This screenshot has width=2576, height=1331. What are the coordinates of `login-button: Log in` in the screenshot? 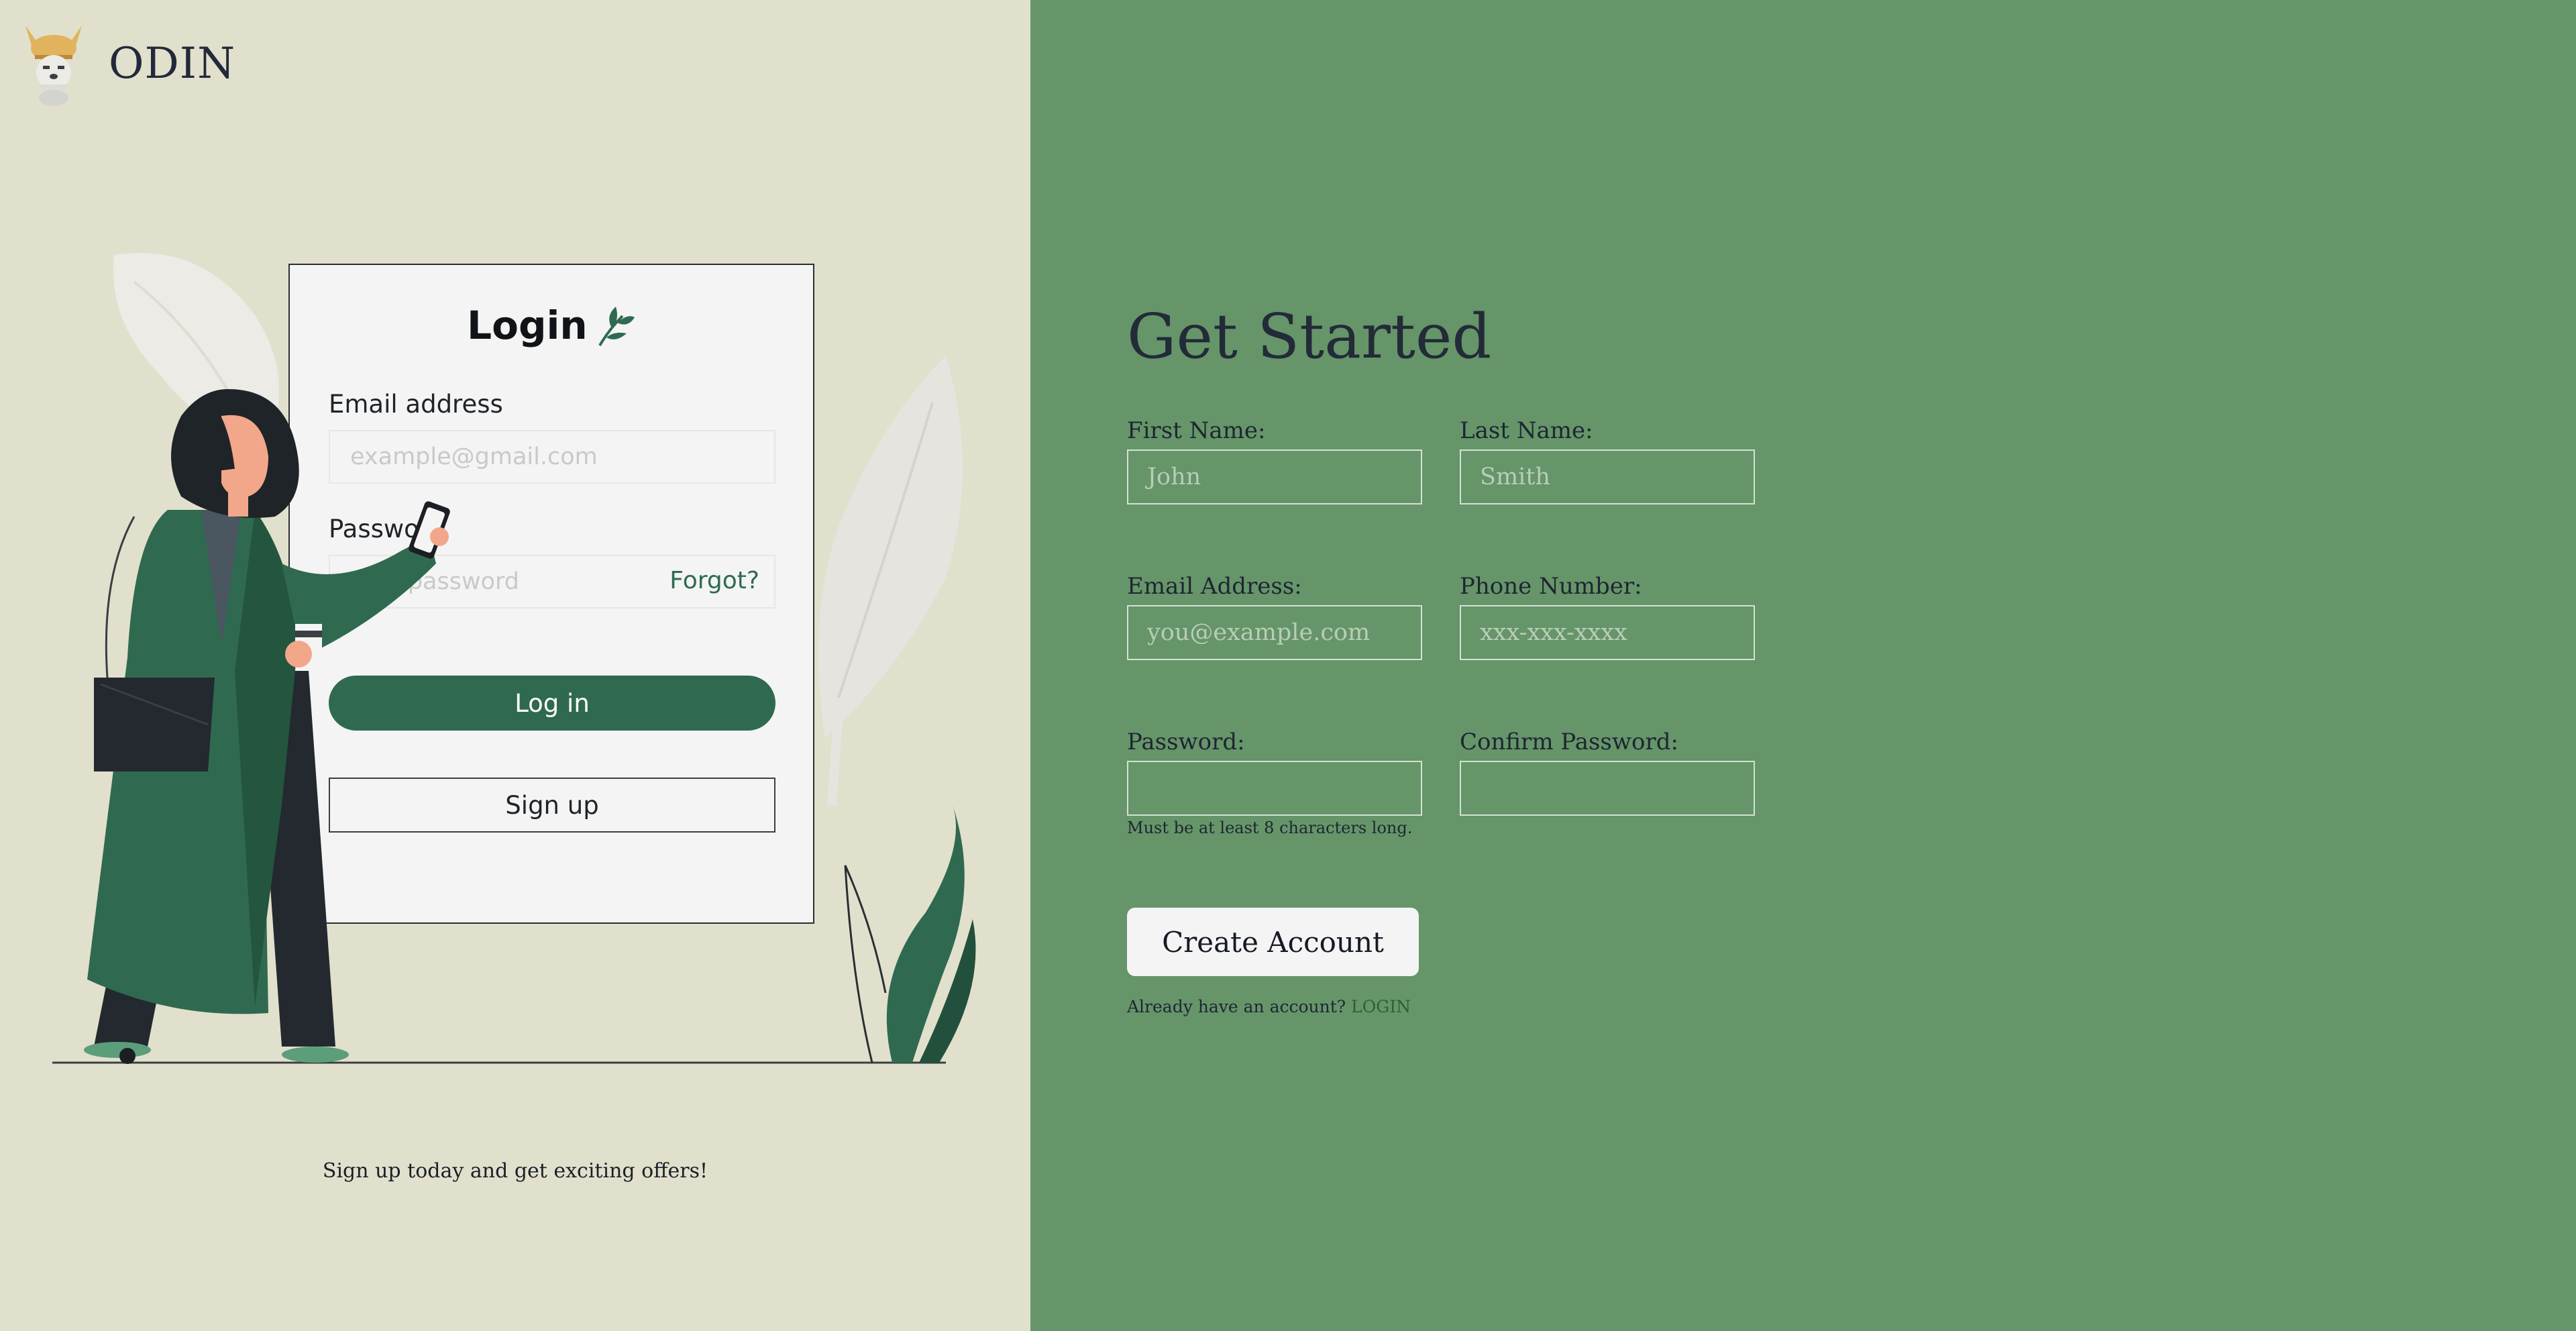 It's located at (552, 703).